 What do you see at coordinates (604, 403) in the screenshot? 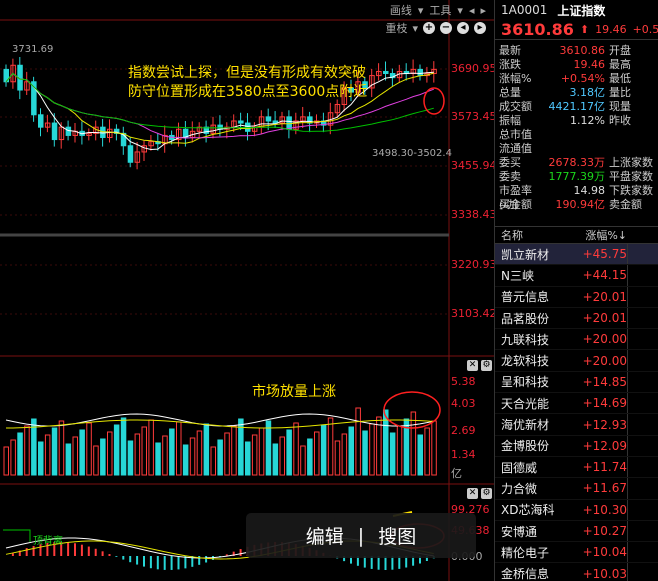
I see `stock-change-pct: +14.69` at bounding box center [604, 403].